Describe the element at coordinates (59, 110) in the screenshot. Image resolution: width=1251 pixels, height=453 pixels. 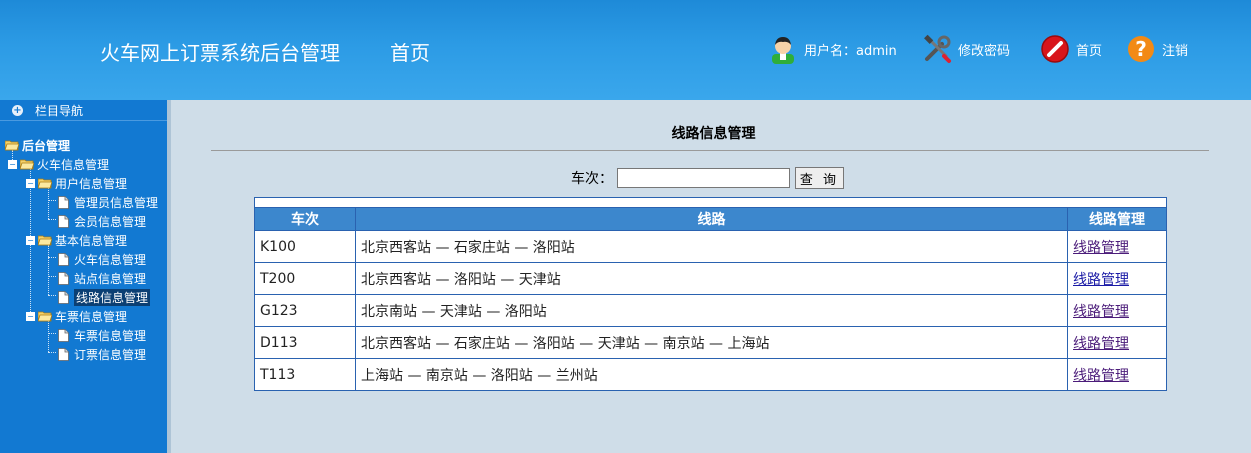
I see `sidebar-nav-title: 栏目导航` at that location.